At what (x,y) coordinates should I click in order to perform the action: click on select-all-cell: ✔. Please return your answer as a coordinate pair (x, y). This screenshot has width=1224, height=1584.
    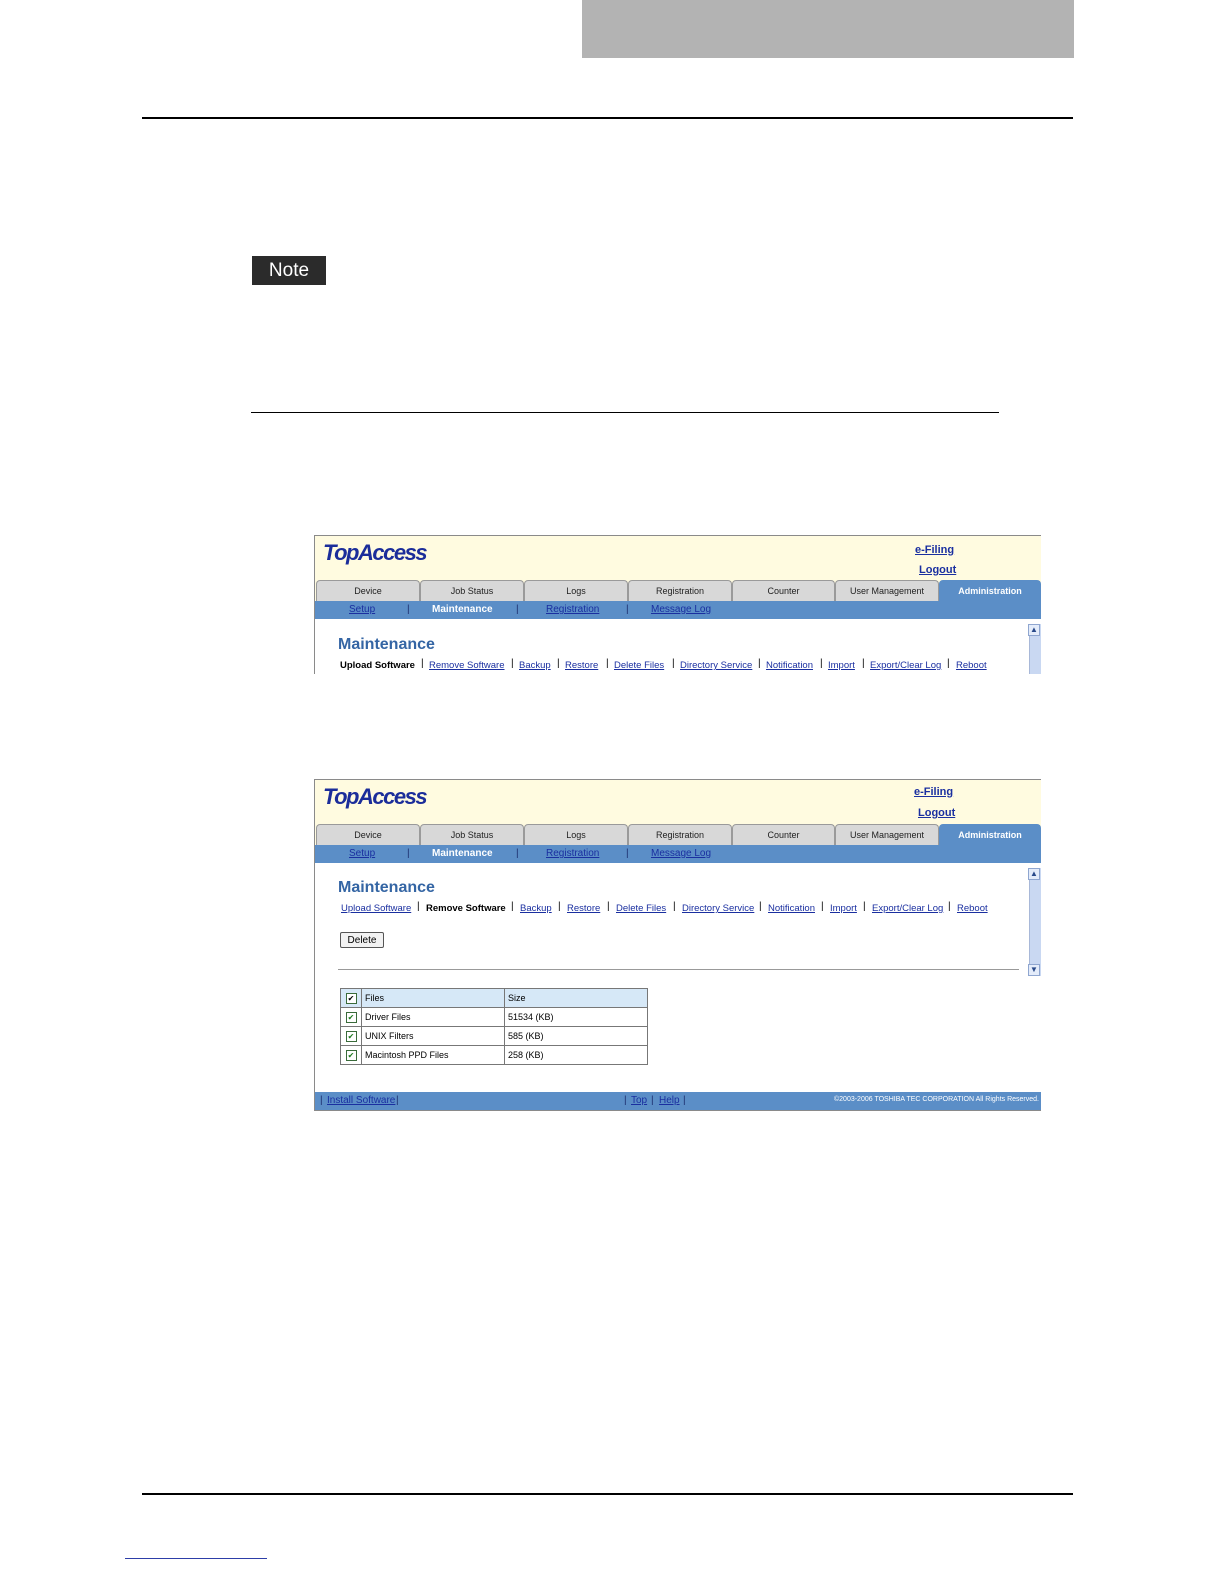
    Looking at the image, I should click on (351, 998).